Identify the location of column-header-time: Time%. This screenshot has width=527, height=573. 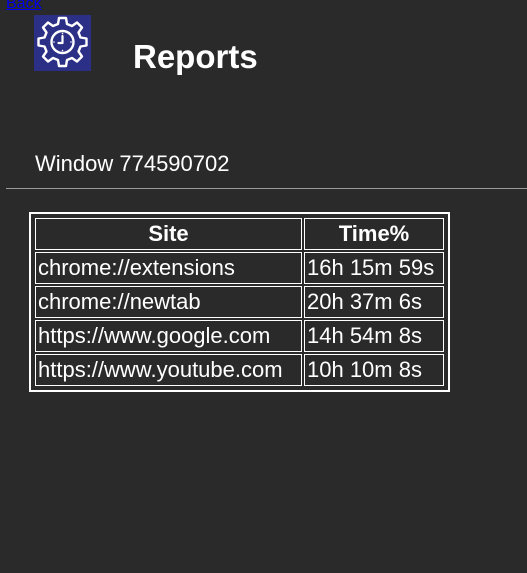
(374, 234).